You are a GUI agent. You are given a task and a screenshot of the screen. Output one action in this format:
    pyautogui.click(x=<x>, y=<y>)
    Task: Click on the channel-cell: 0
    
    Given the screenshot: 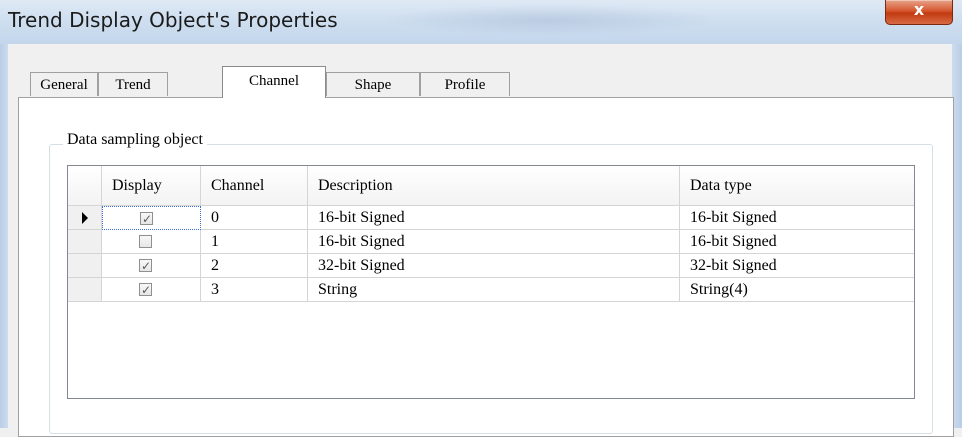 What is the action you would take?
    pyautogui.click(x=254, y=218)
    